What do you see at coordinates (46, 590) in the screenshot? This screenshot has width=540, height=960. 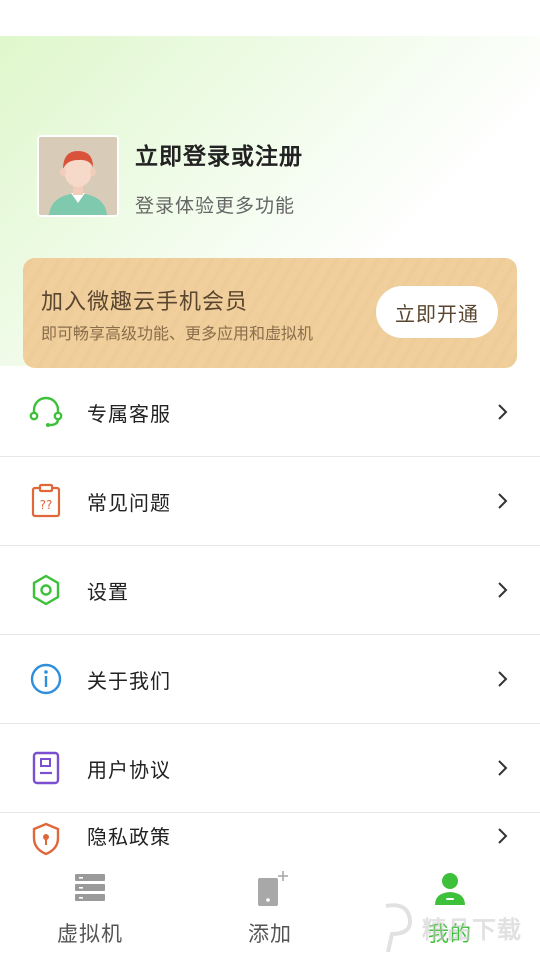 I see `hexagon-settings-icon` at bounding box center [46, 590].